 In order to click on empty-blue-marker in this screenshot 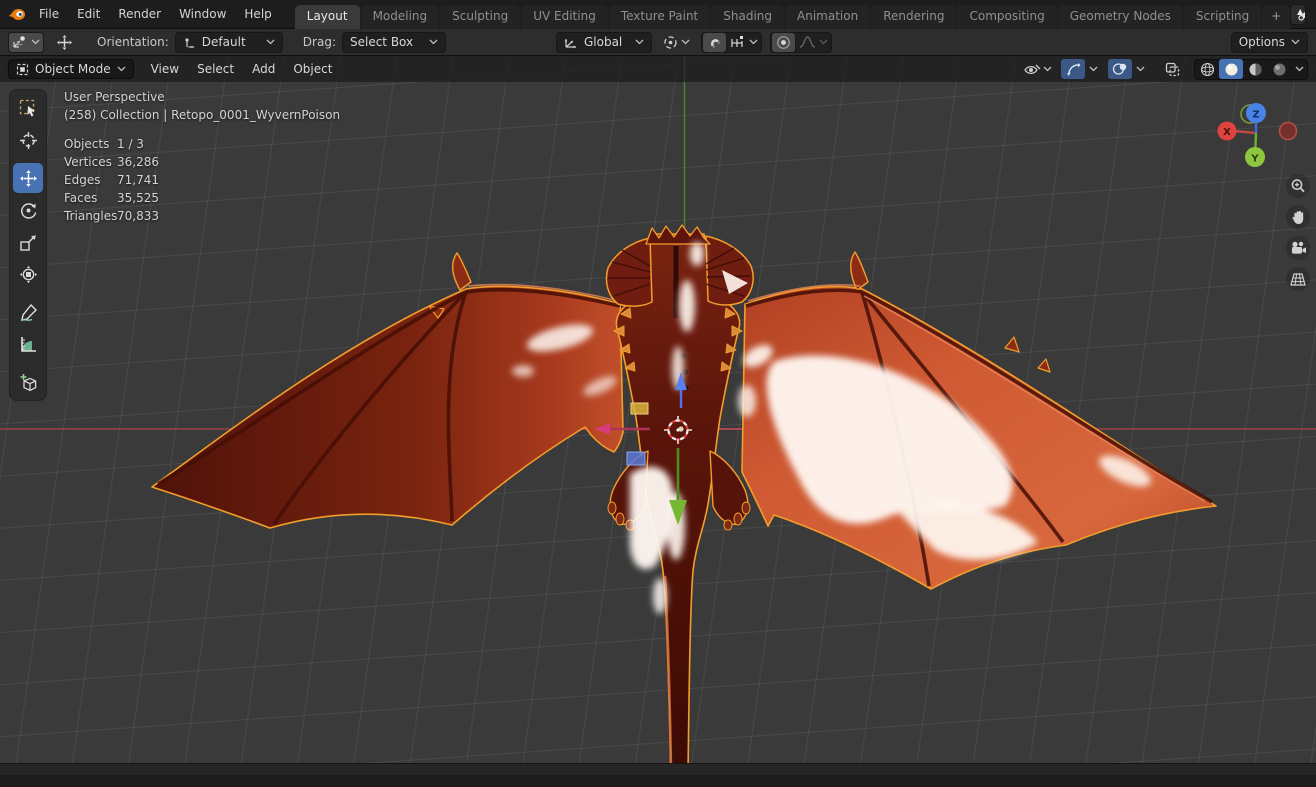, I will do `click(636, 458)`.